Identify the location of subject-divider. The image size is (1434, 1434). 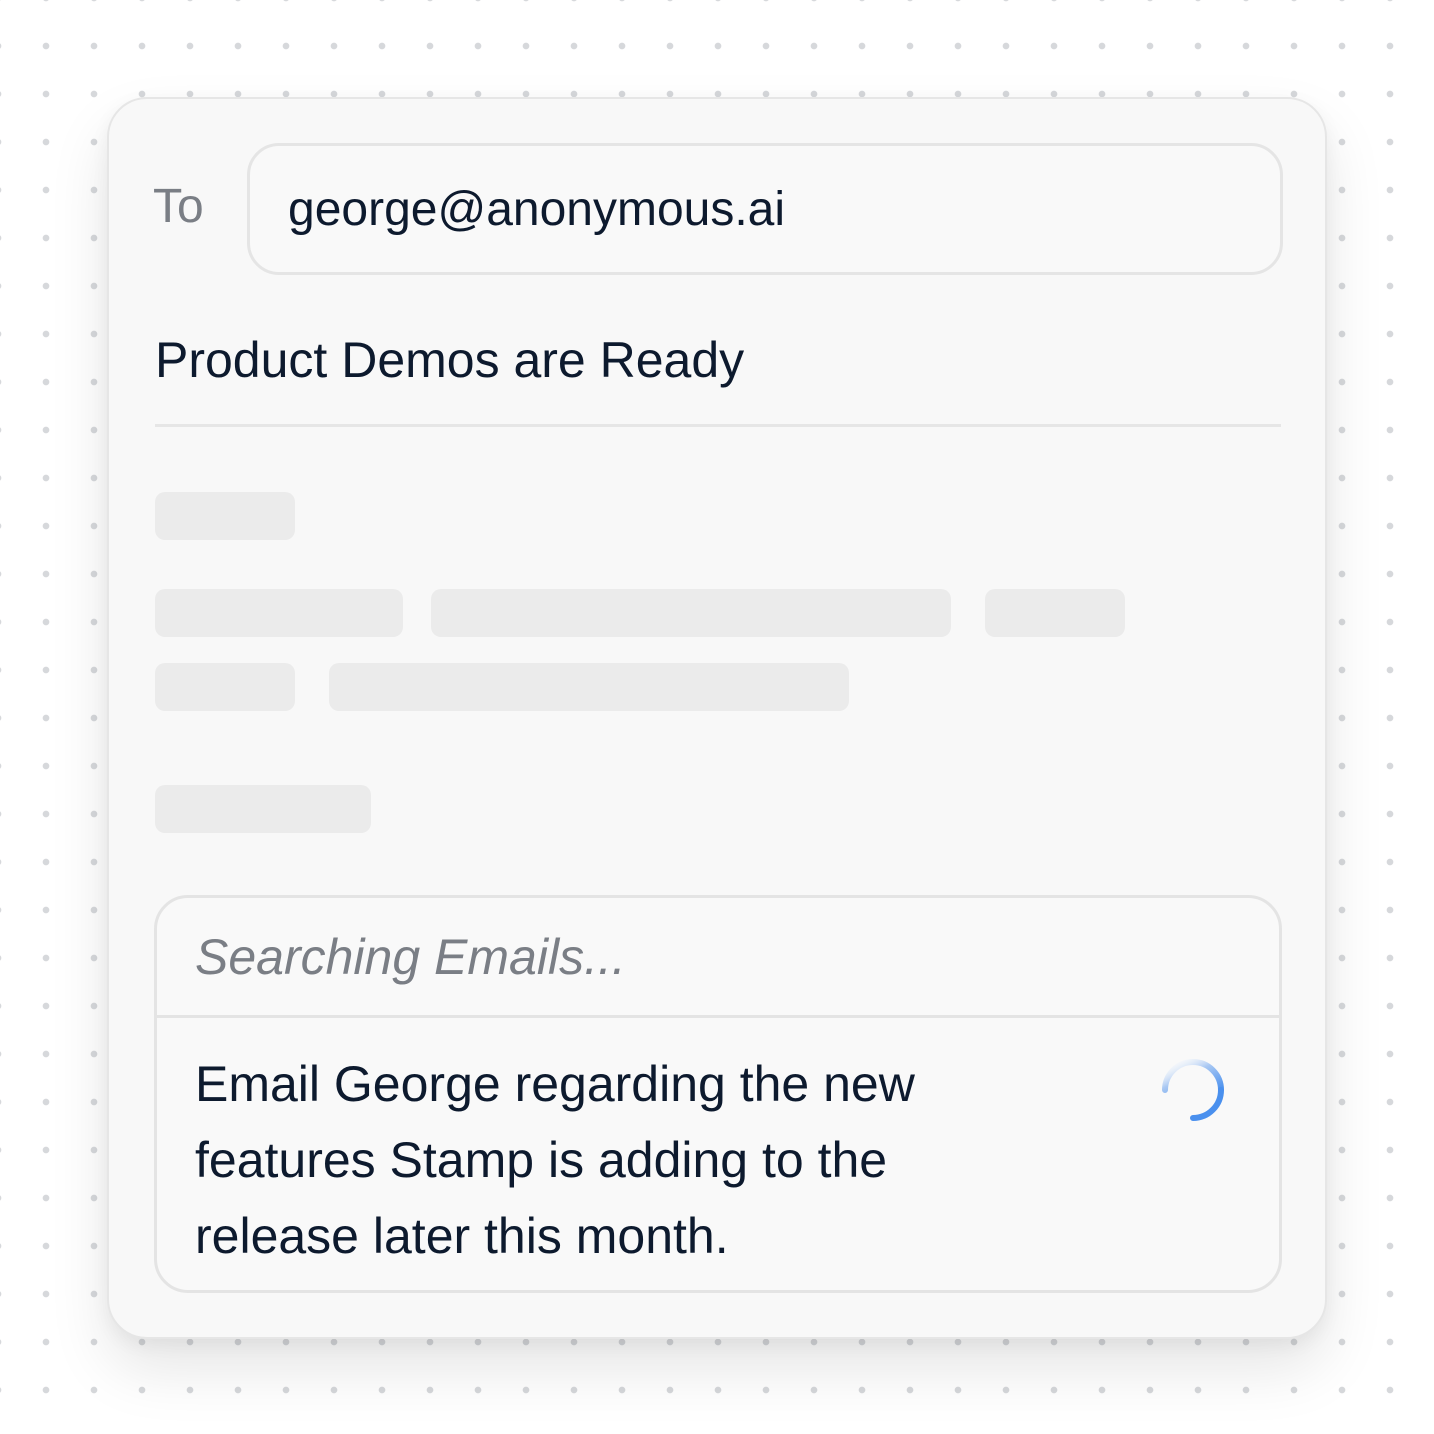
(718, 425).